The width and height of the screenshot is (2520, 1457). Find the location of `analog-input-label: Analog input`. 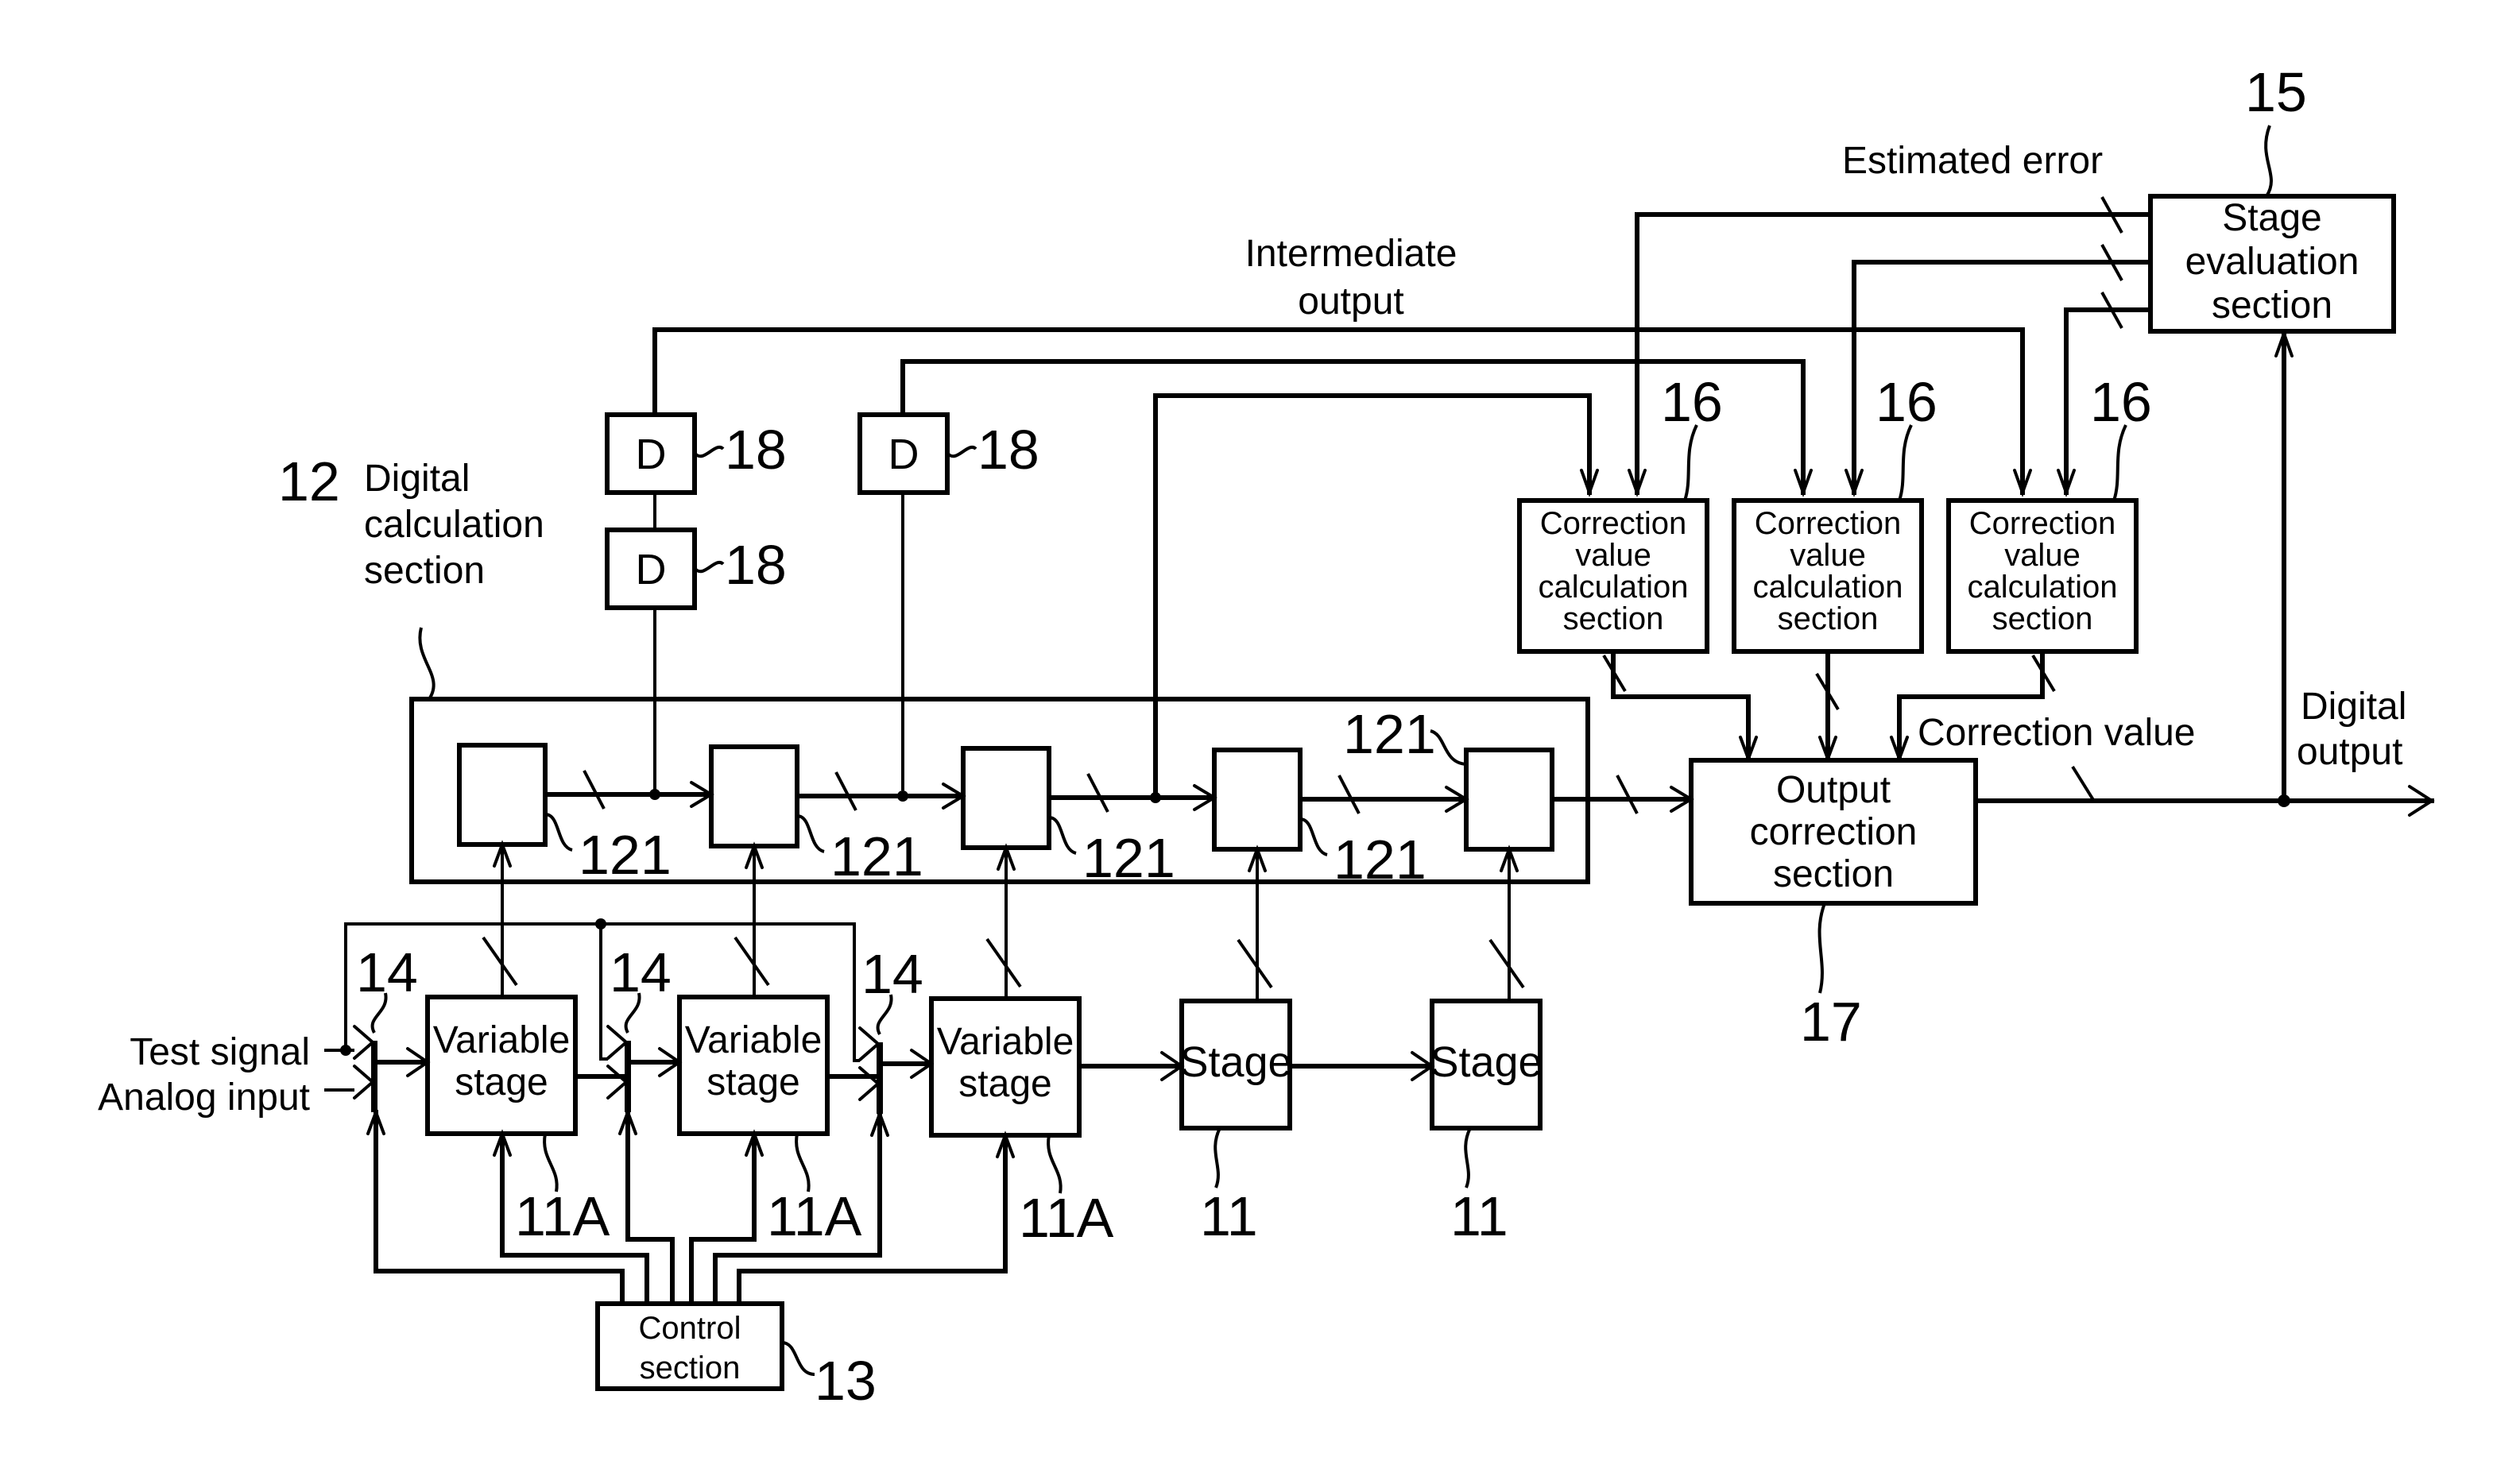

analog-input-label: Analog input is located at coordinates (204, 1097).